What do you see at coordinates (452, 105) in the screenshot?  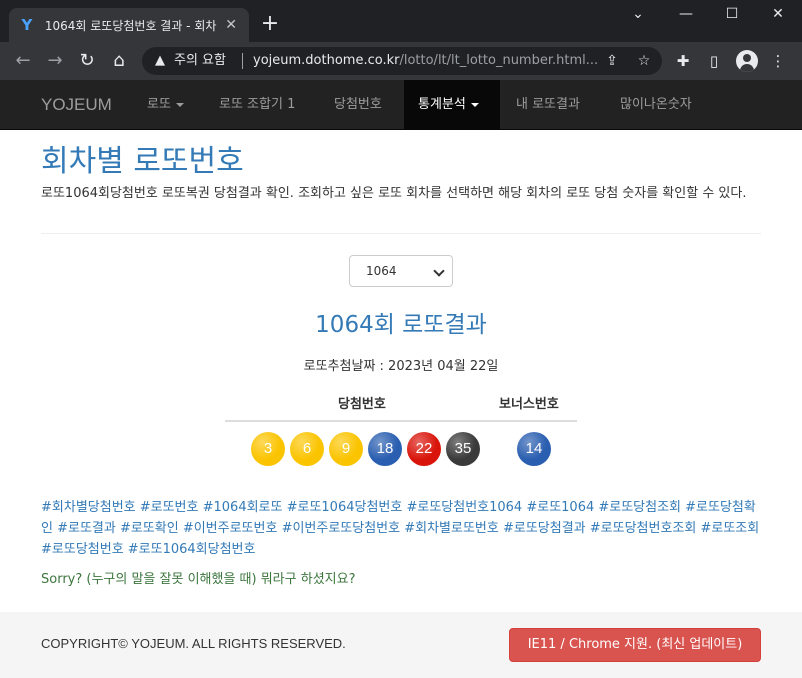 I see `nav-statistics: 통계분석` at bounding box center [452, 105].